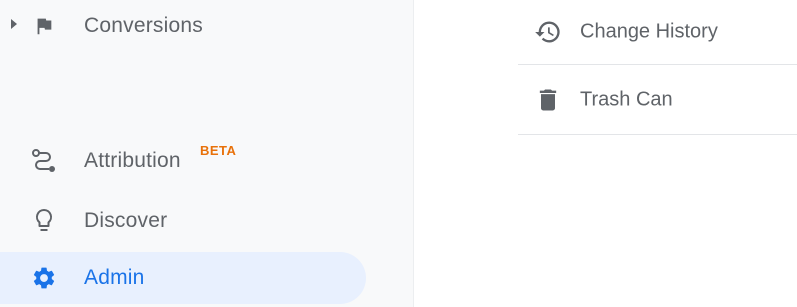 The image size is (797, 307). I want to click on trash-icon, so click(548, 100).